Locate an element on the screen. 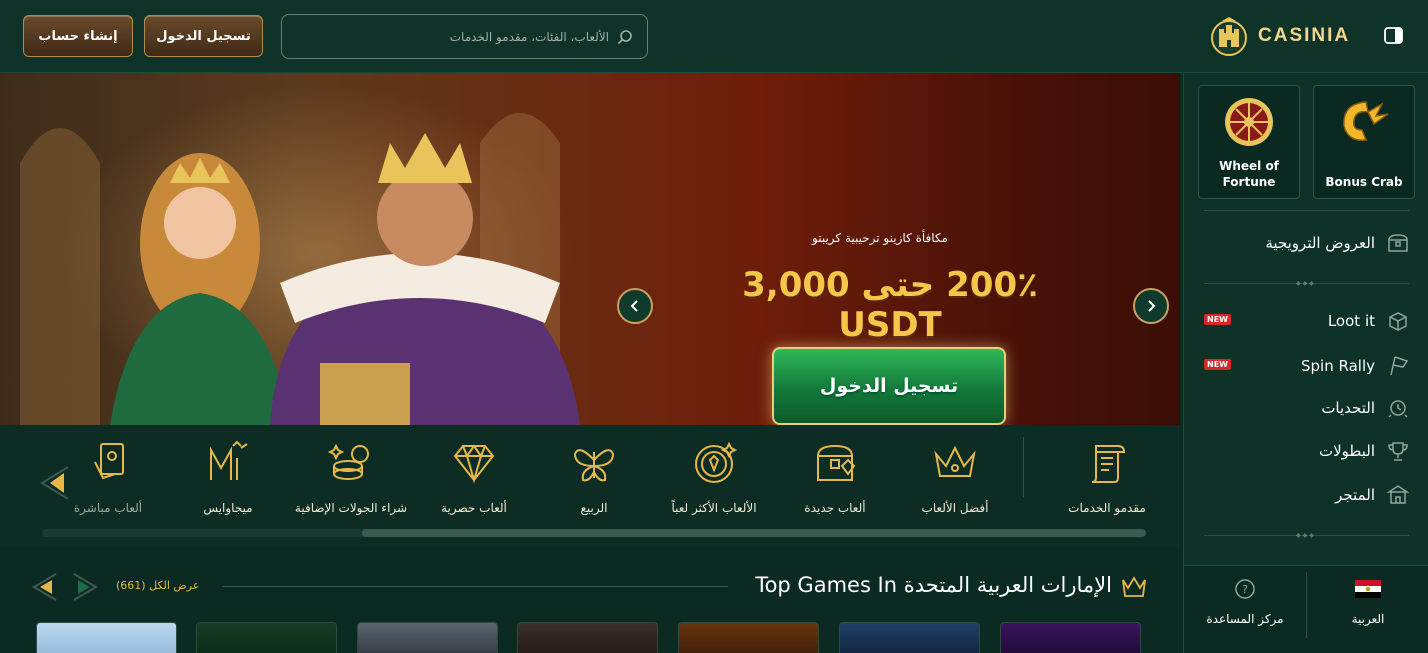  search-icon is located at coordinates (624, 36).